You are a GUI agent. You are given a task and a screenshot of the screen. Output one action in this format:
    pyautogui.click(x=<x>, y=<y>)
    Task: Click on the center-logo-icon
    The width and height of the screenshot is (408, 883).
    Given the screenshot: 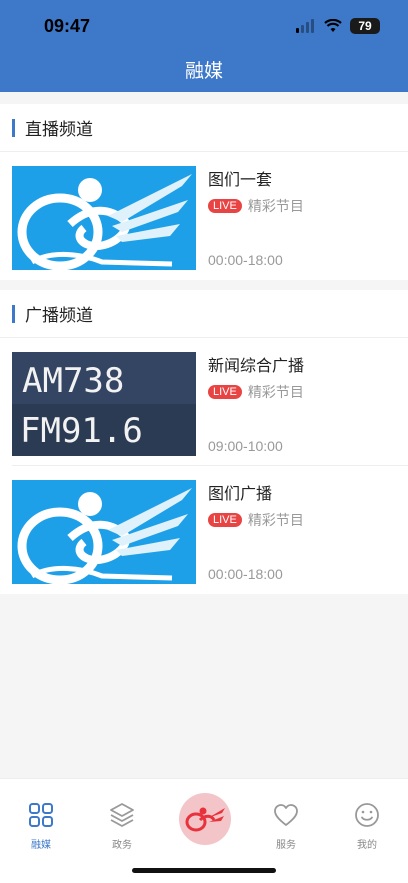 What is the action you would take?
    pyautogui.click(x=205, y=819)
    